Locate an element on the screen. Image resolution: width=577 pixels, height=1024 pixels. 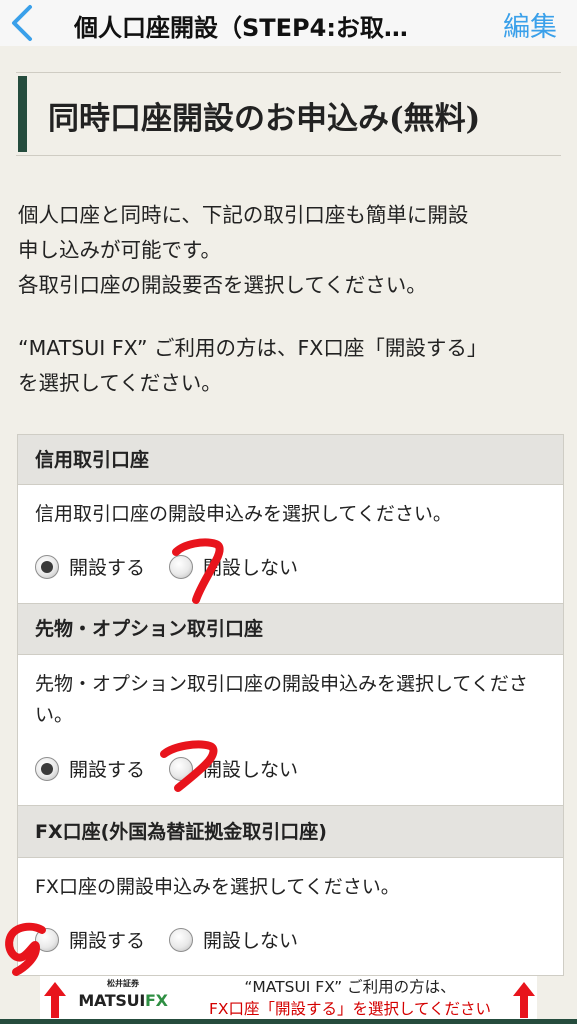
intro-line: 申し込みが可能です。 is located at coordinates (119, 250).